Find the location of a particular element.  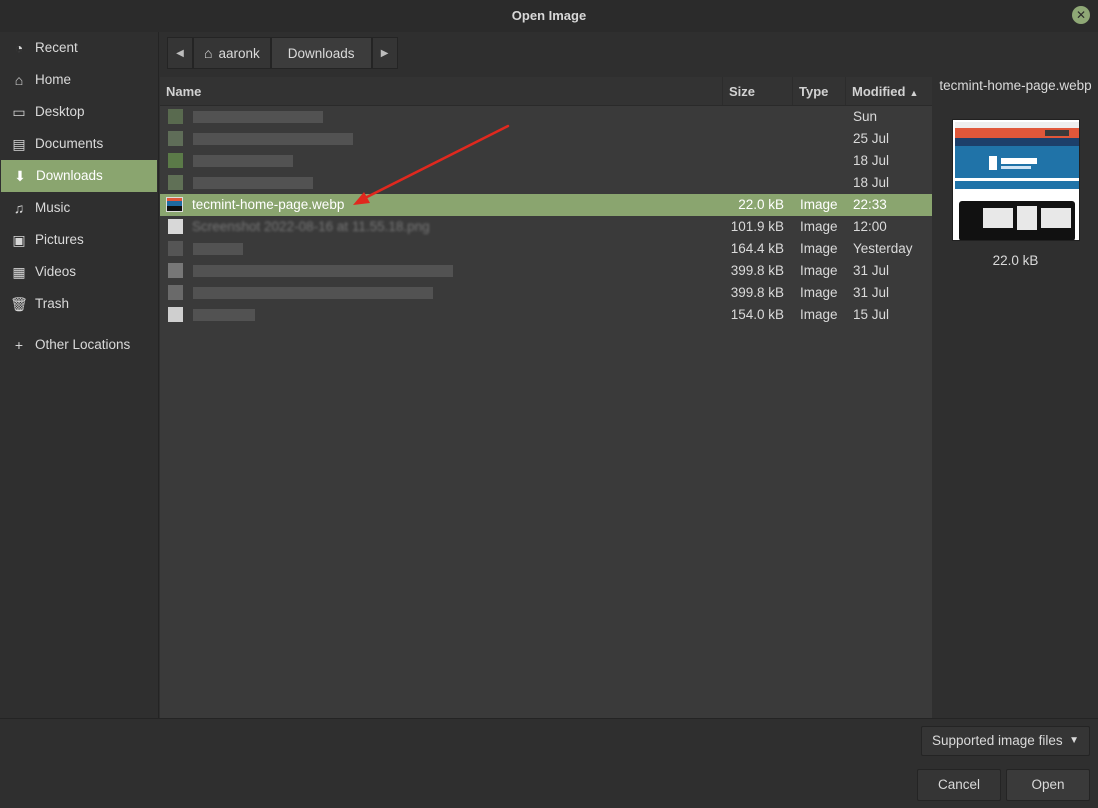

image-thumbnail-icon is located at coordinates (174, 204).